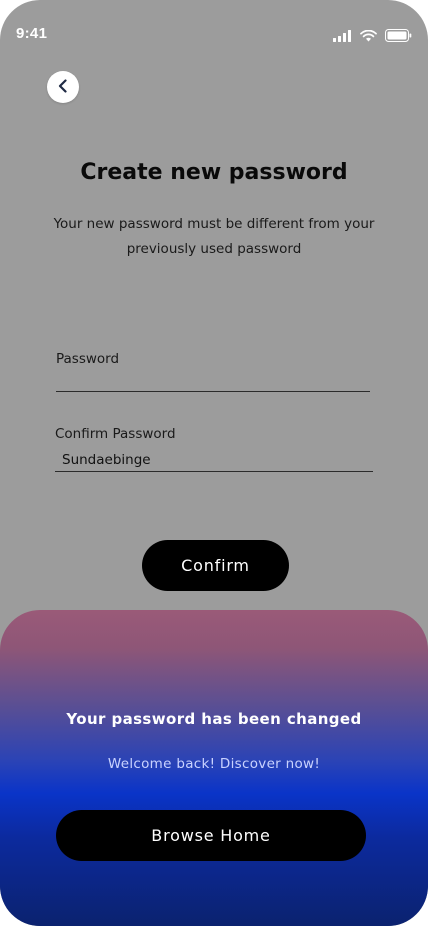 The image size is (428, 926). I want to click on password-label: Password, so click(88, 359).